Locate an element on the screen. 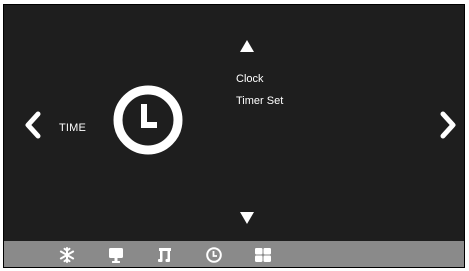 This screenshot has height=271, width=469. nav-right-button is located at coordinates (448, 125).